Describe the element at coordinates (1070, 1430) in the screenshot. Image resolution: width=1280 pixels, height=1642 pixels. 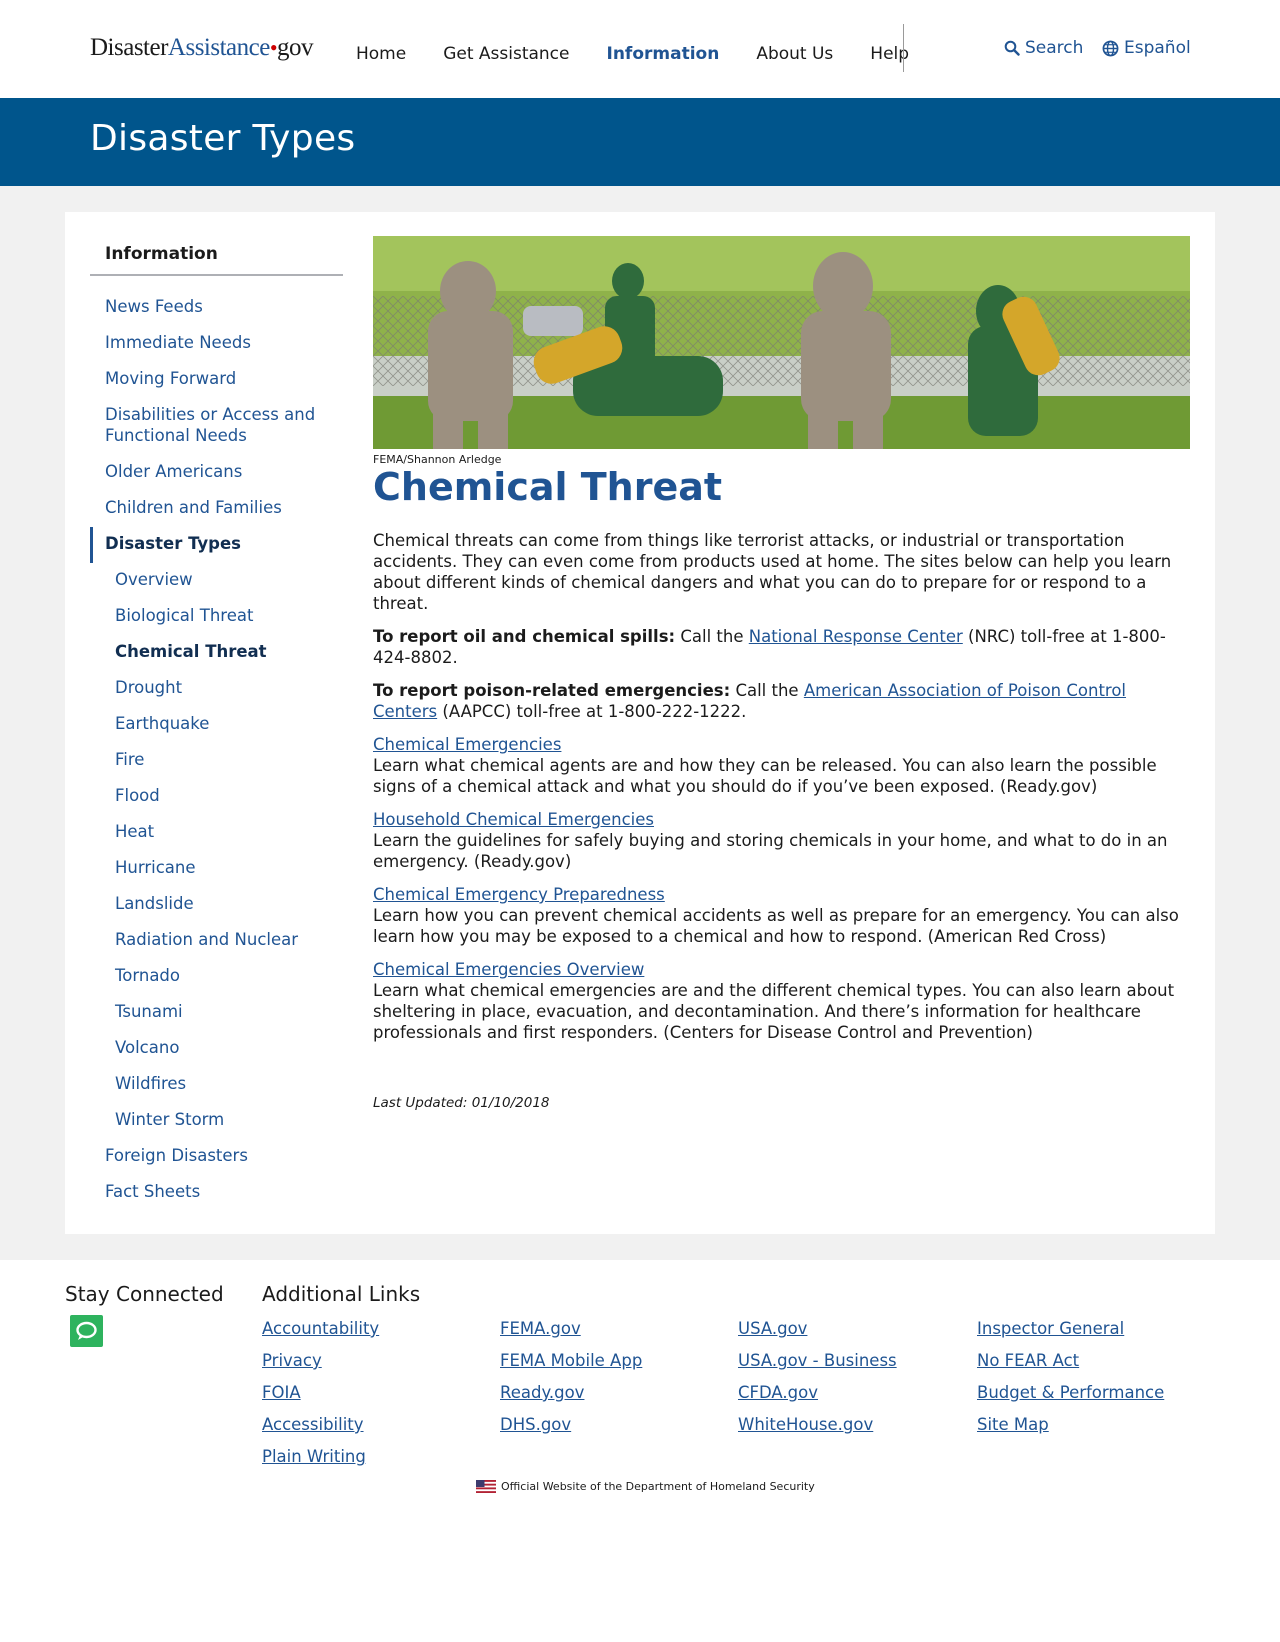
I see `footer-link-site-map: Site Map` at that location.